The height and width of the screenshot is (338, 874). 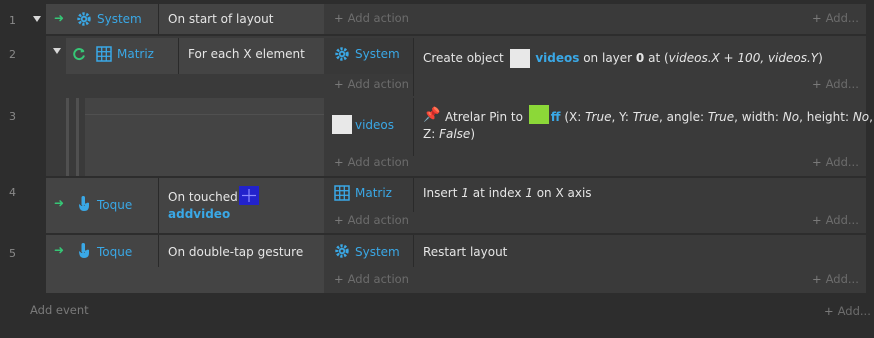 What do you see at coordinates (203, 197) in the screenshot?
I see `condition-text: On touched` at bounding box center [203, 197].